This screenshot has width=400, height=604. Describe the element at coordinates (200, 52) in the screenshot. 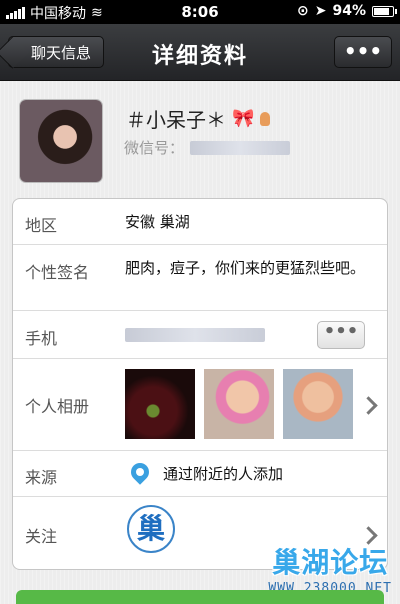

I see `navigation-bar: 聊天信息 详细资料 •••` at that location.